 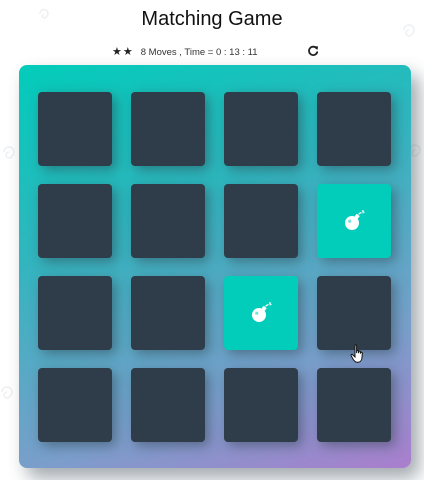 I want to click on page-title: Matching Game, so click(x=212, y=19).